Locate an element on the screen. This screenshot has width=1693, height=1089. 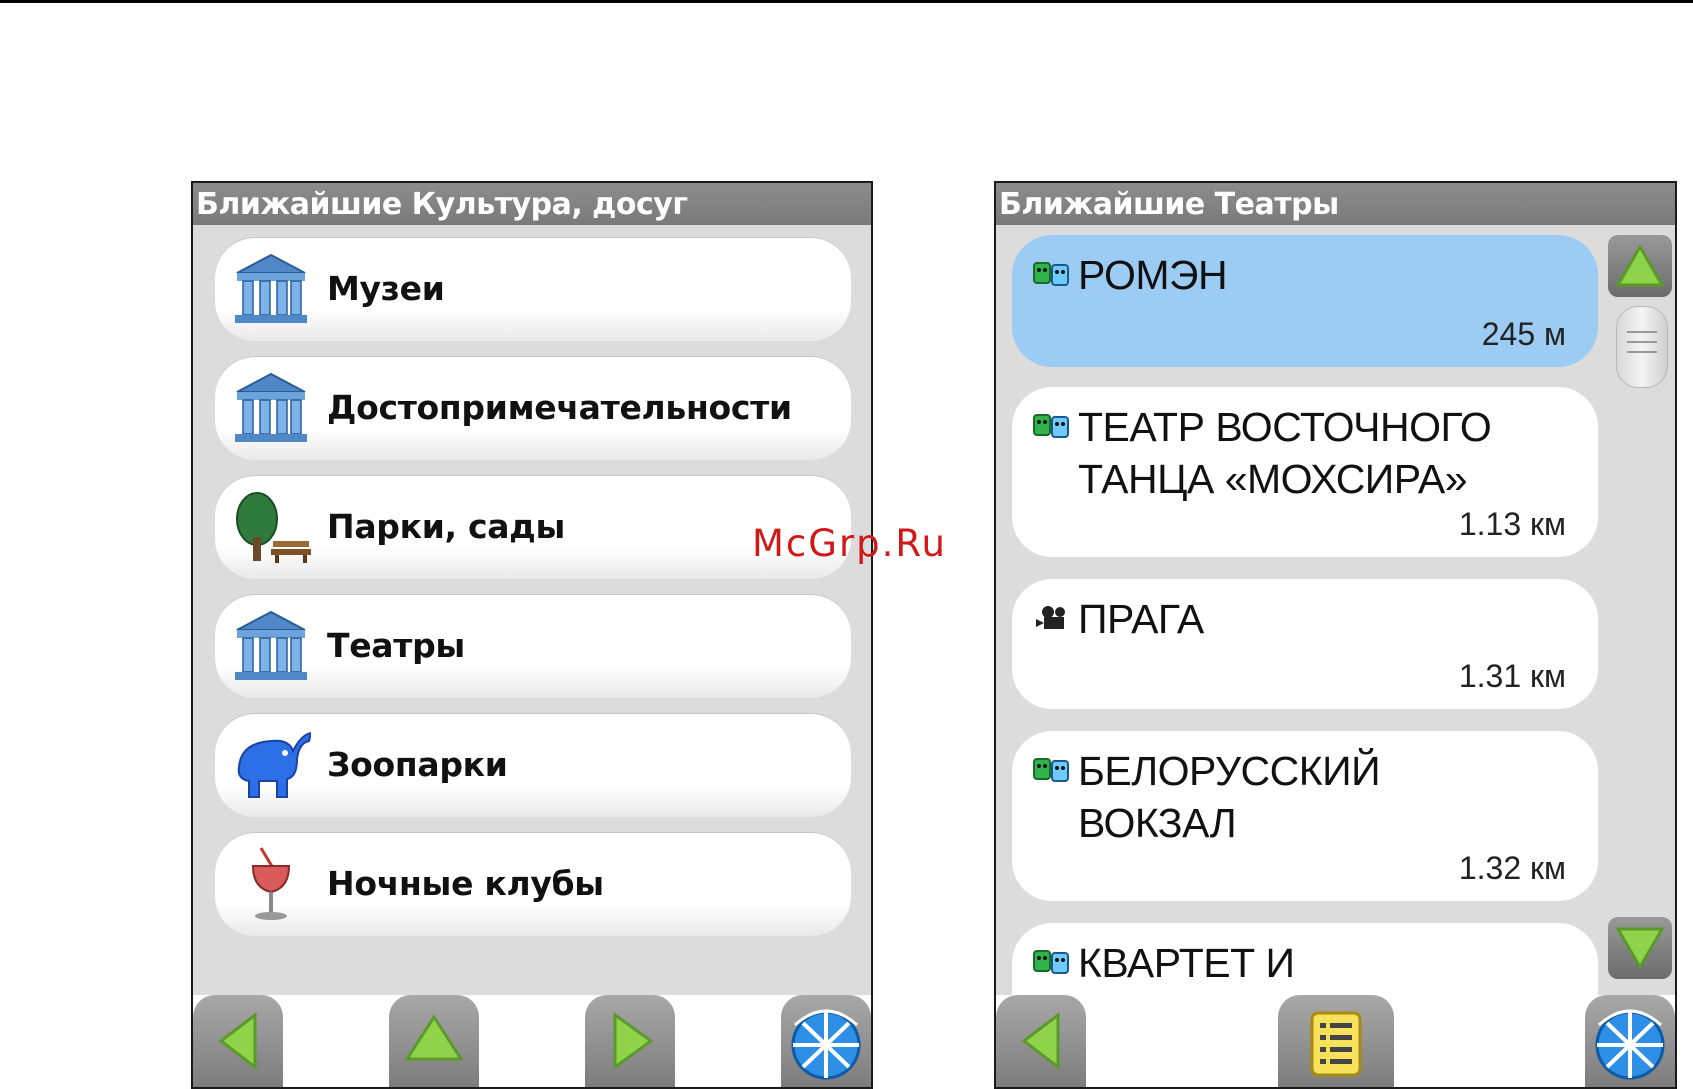
scroll-down-button is located at coordinates (1640, 948).